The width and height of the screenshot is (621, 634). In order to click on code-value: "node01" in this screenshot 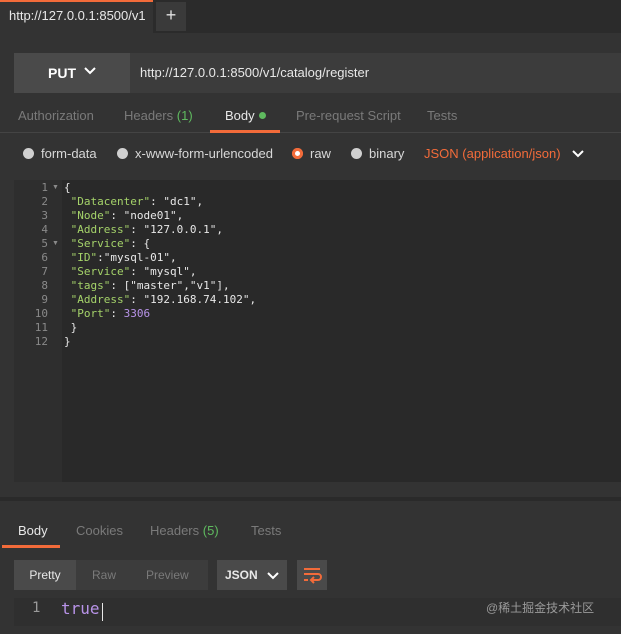, I will do `click(150, 215)`.